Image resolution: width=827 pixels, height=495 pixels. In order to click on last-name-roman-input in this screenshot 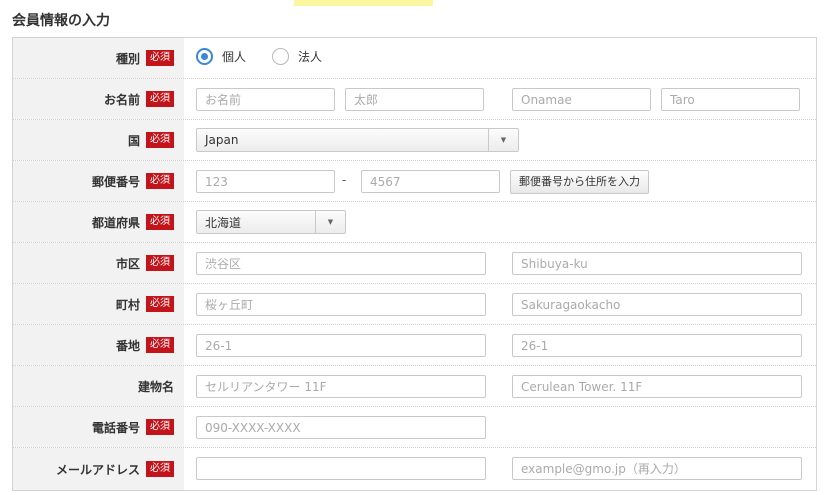, I will do `click(581, 99)`.